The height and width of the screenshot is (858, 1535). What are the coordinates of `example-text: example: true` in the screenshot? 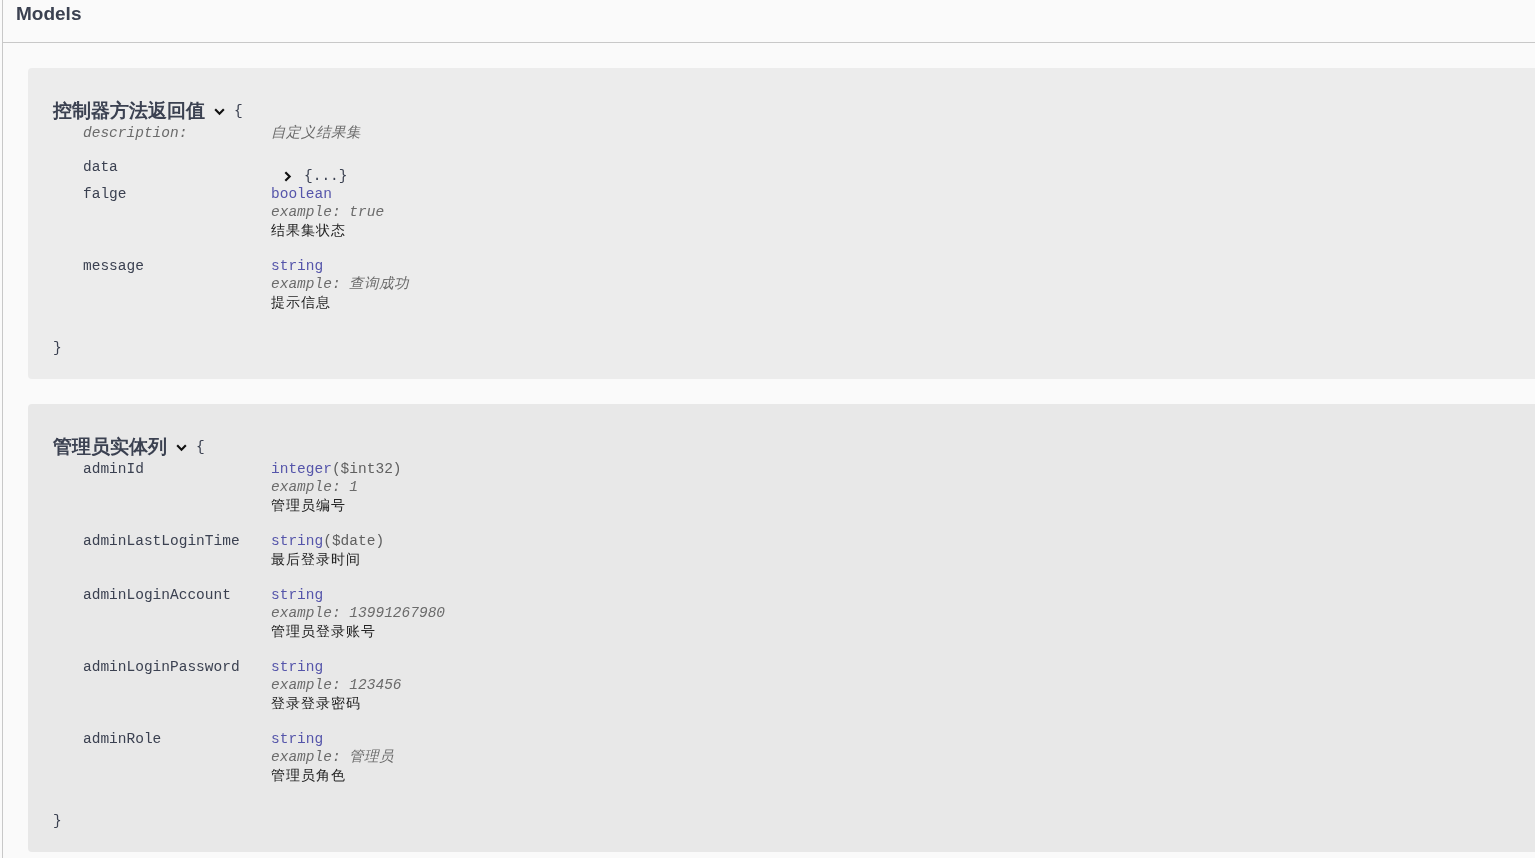 It's located at (328, 212).